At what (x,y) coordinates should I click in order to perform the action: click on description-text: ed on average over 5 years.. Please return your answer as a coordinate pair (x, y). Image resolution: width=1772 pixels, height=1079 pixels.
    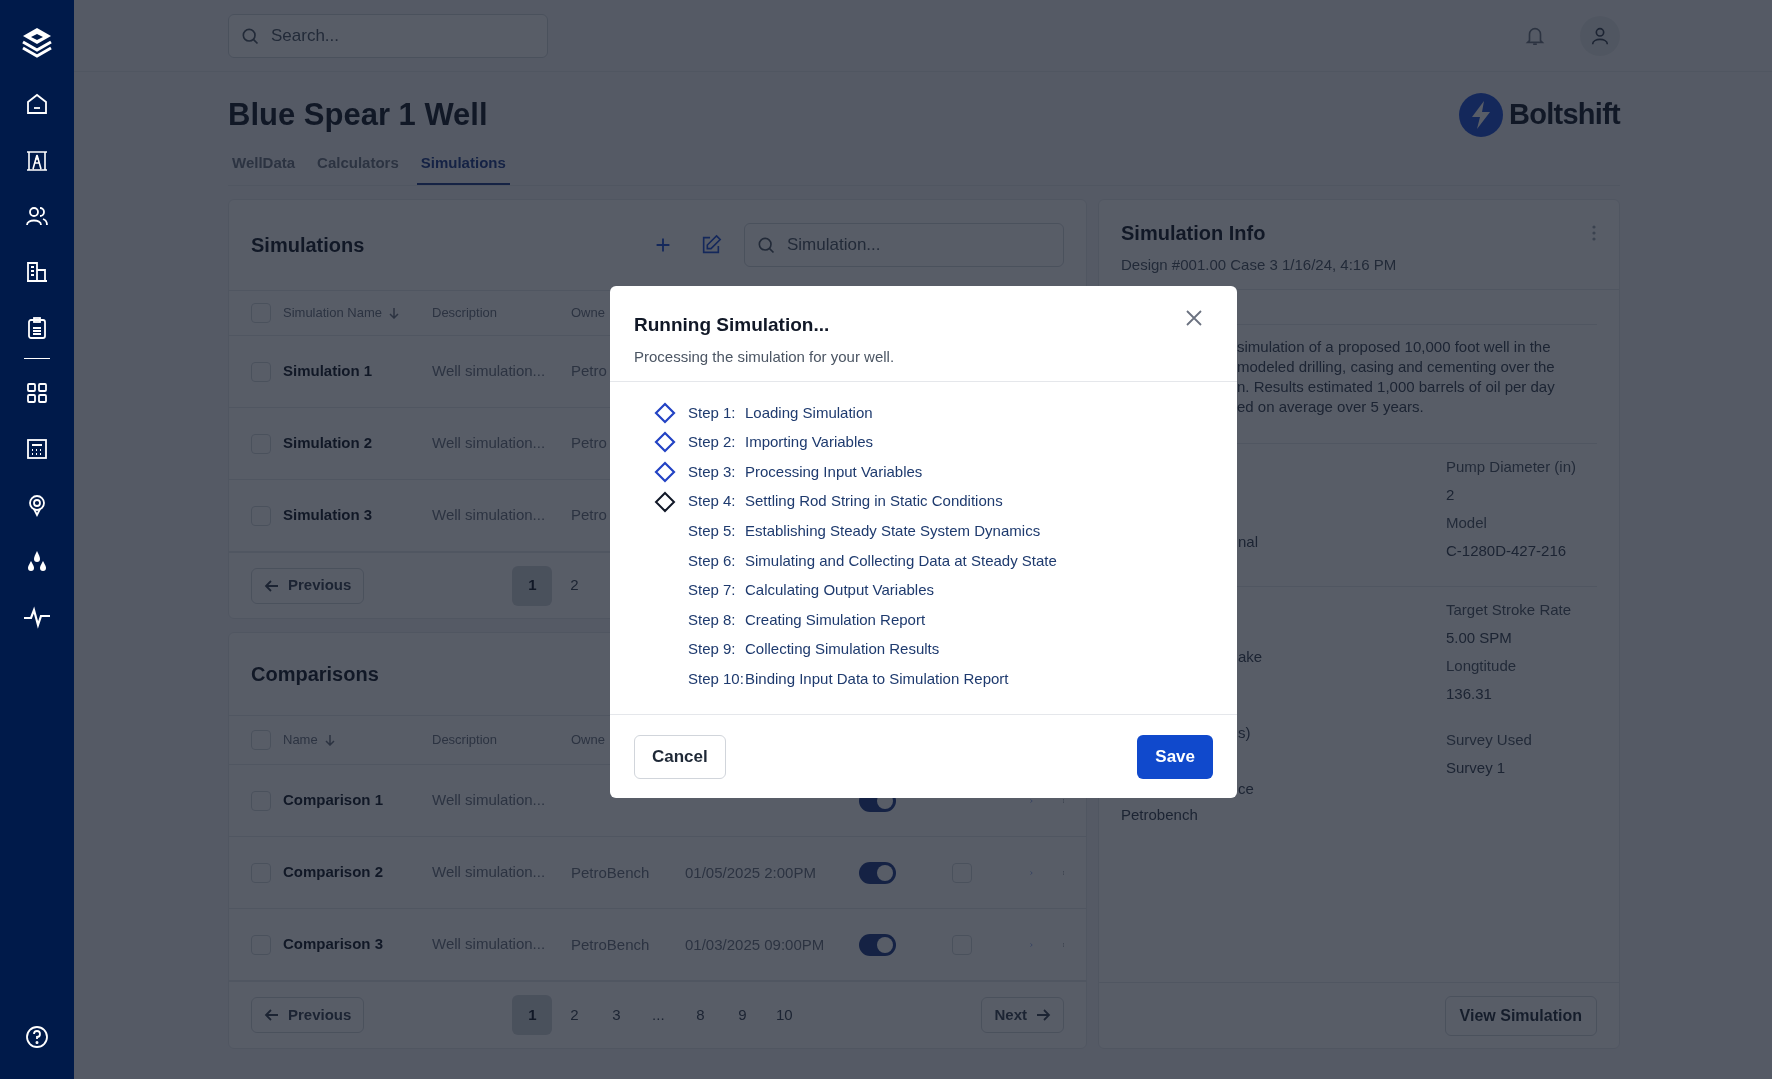
    Looking at the image, I should click on (1331, 407).